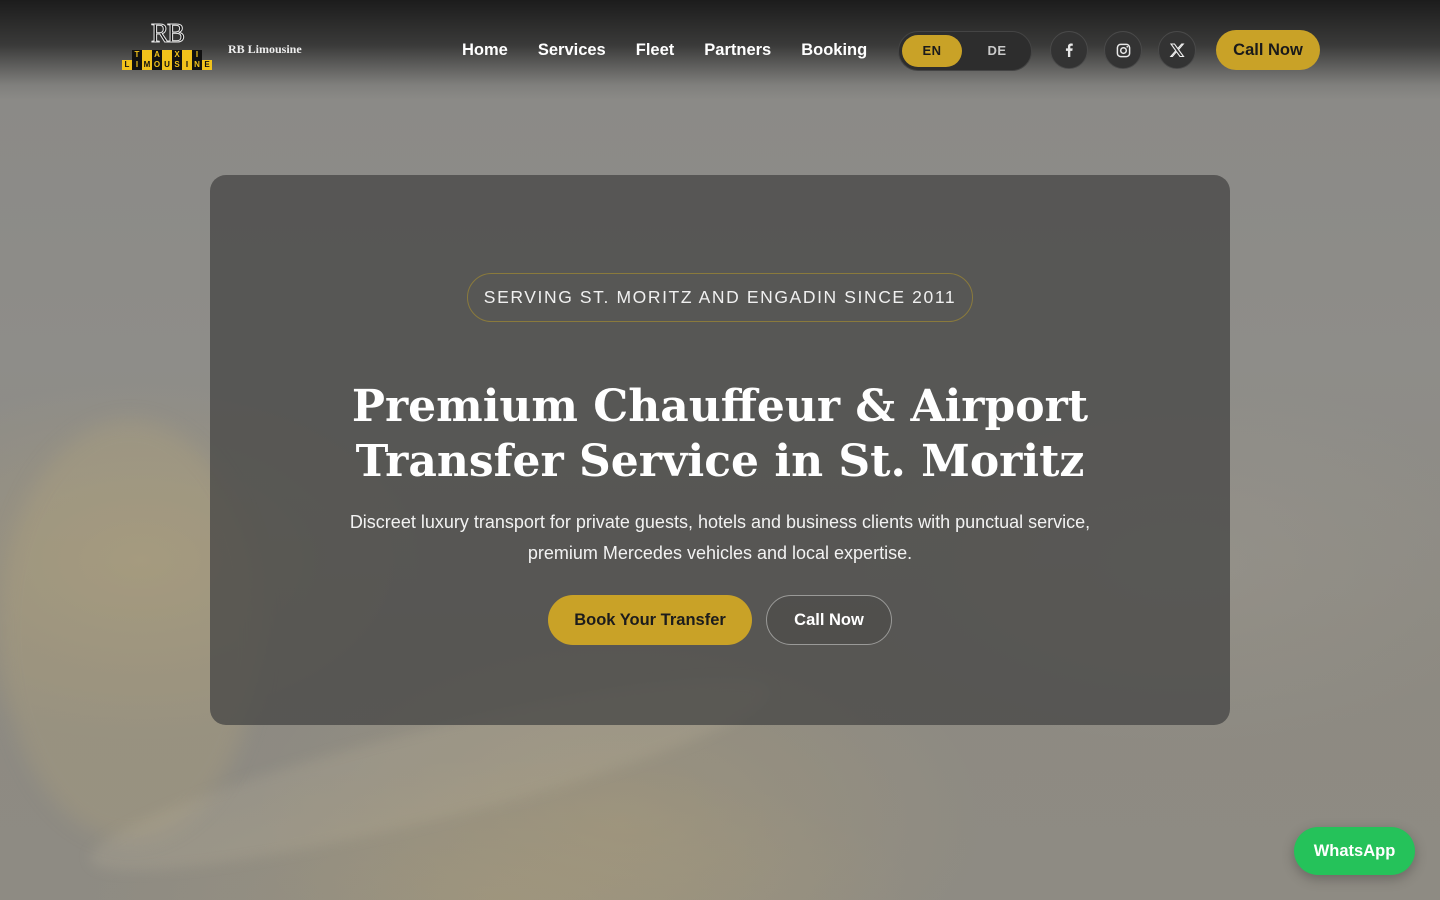 The width and height of the screenshot is (1440, 900). I want to click on language-option-en: EN, so click(932, 51).